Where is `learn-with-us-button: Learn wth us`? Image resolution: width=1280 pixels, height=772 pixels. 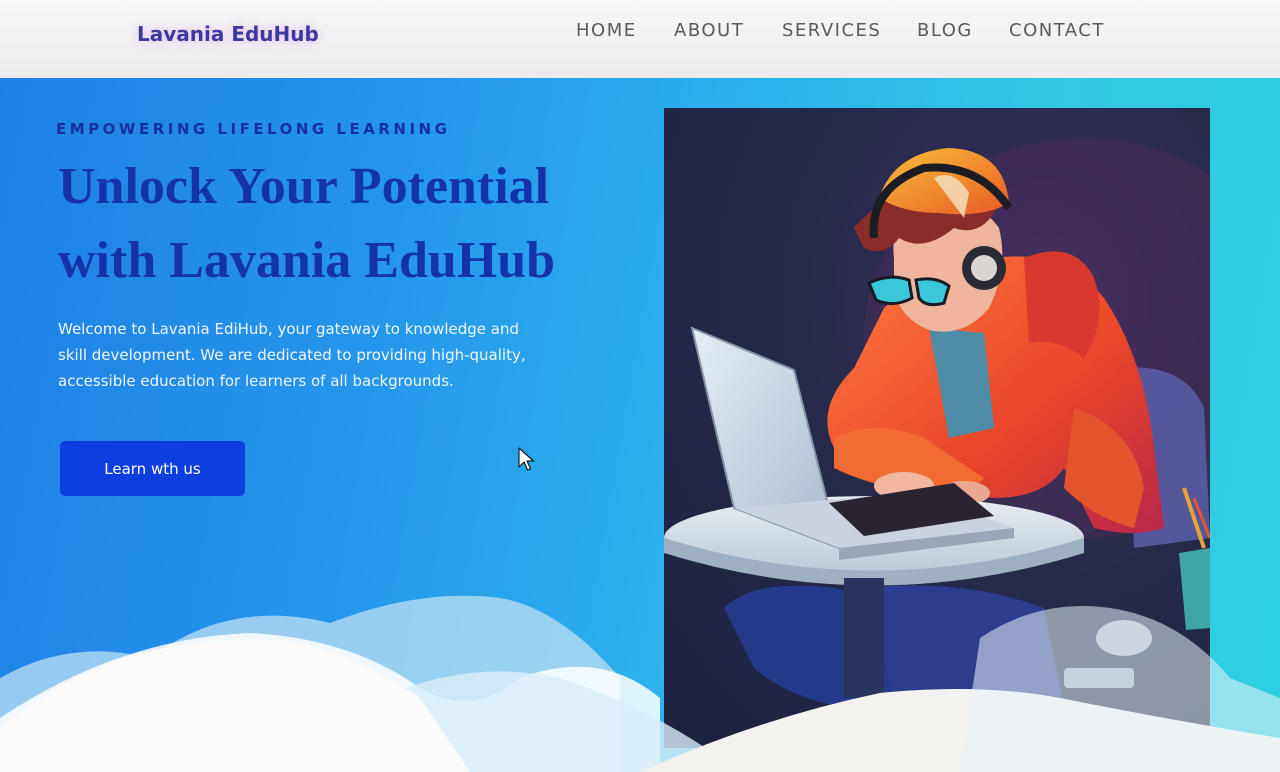
learn-with-us-button: Learn wth us is located at coordinates (152, 468).